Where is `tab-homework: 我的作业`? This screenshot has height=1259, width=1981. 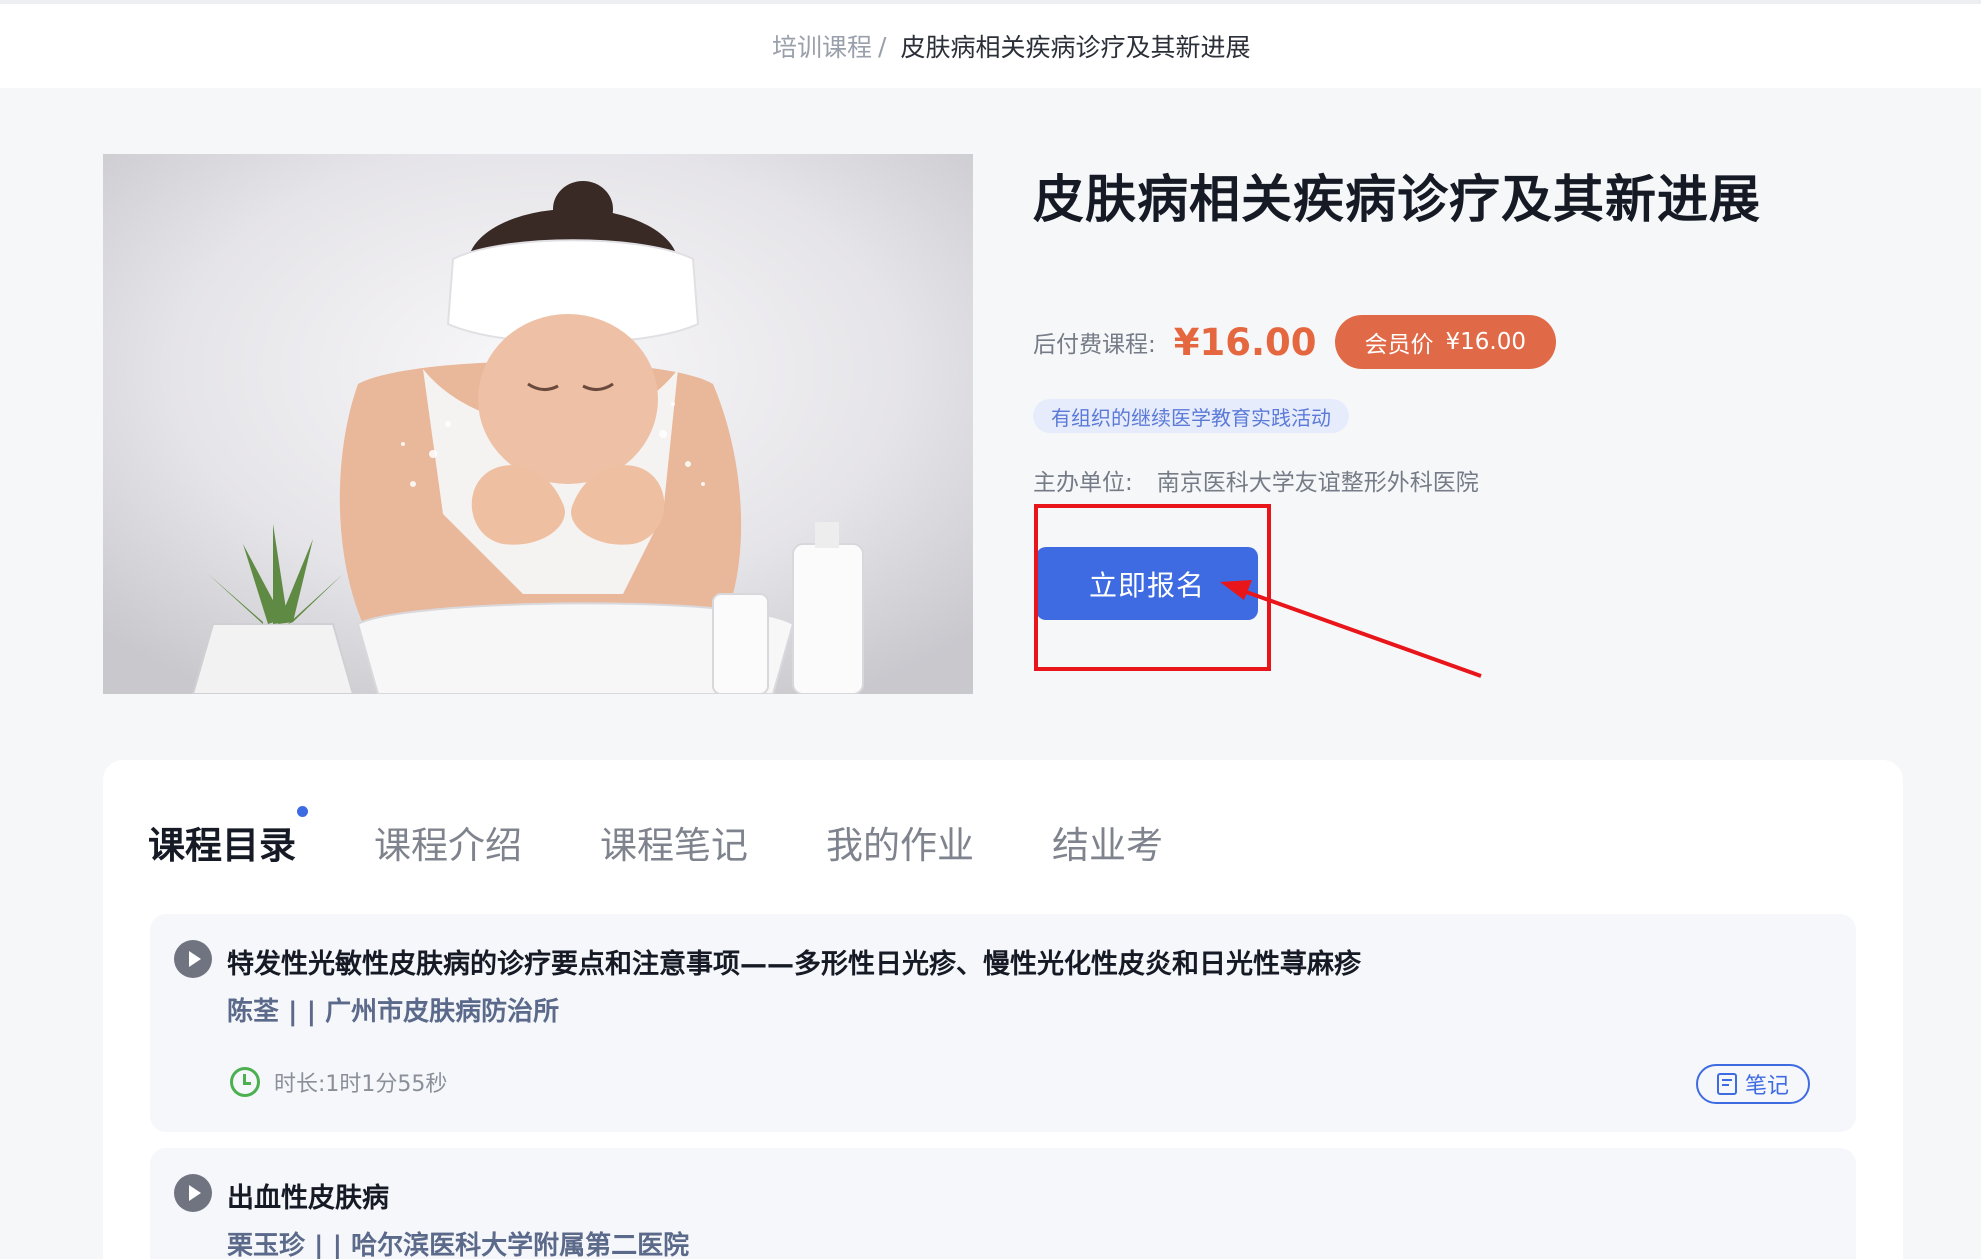 tab-homework: 我的作业 is located at coordinates (900, 842).